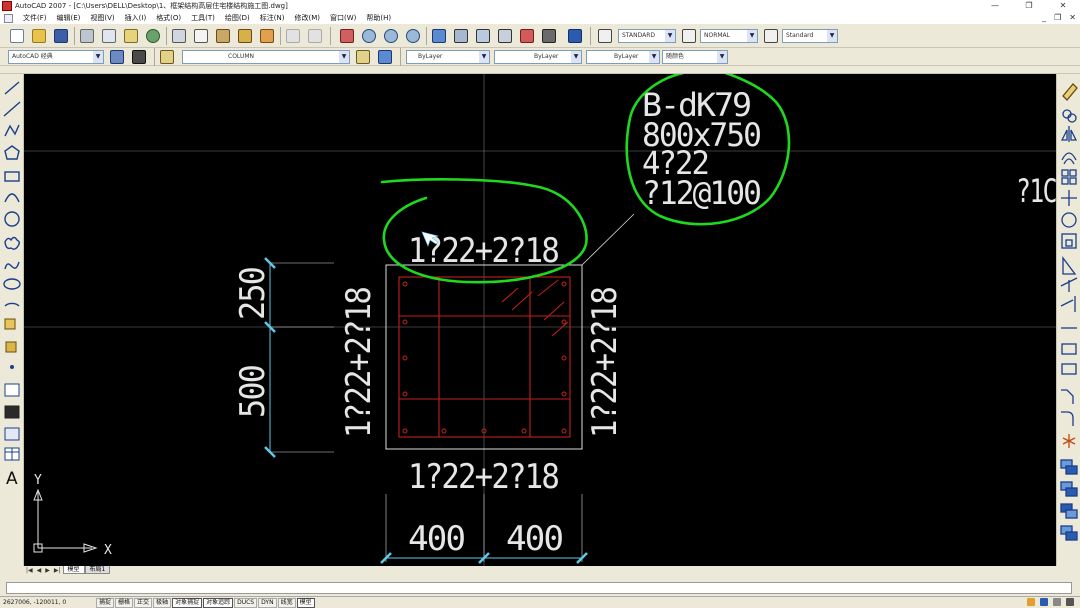 The width and height of the screenshot is (1080, 608). Describe the element at coordinates (12, 479) in the screenshot. I see `multiline-text-icon: A` at that location.